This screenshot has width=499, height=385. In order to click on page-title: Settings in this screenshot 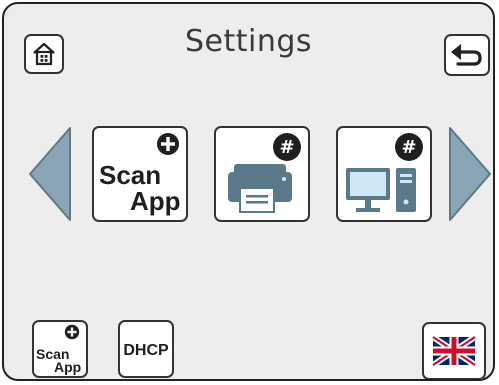, I will do `click(248, 41)`.